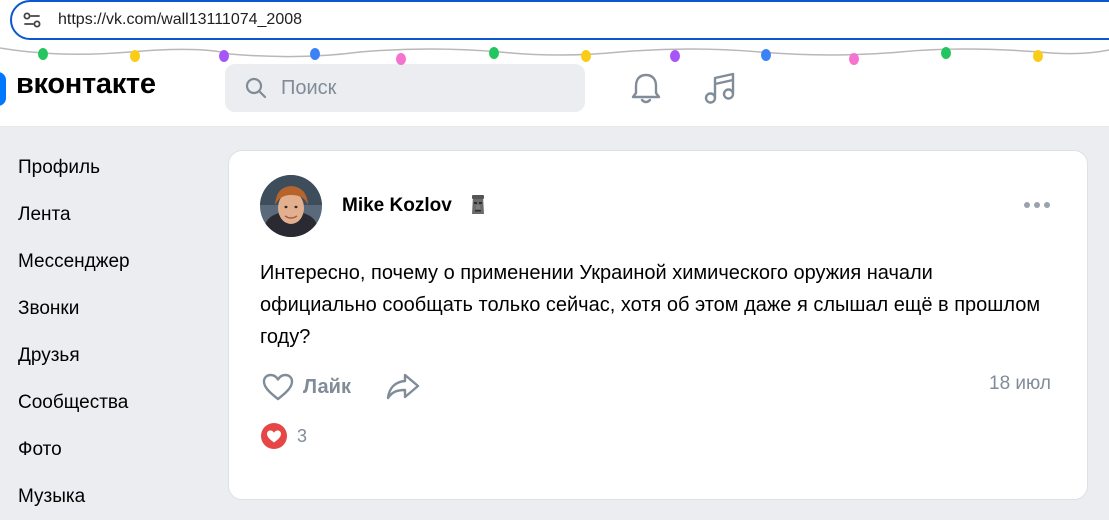  I want to click on avatar, so click(291, 206).